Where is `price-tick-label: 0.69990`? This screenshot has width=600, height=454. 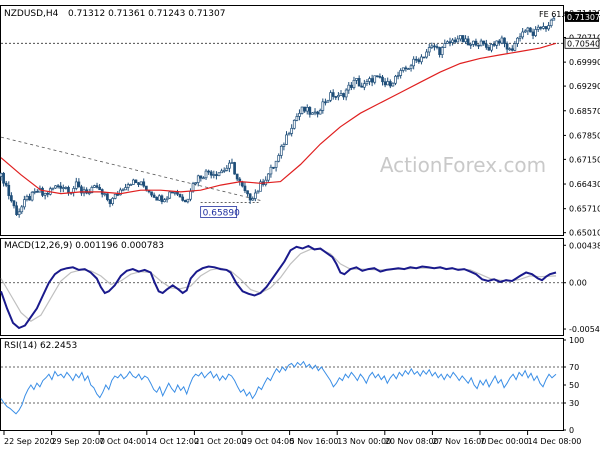 price-tick-label: 0.69990 is located at coordinates (584, 62).